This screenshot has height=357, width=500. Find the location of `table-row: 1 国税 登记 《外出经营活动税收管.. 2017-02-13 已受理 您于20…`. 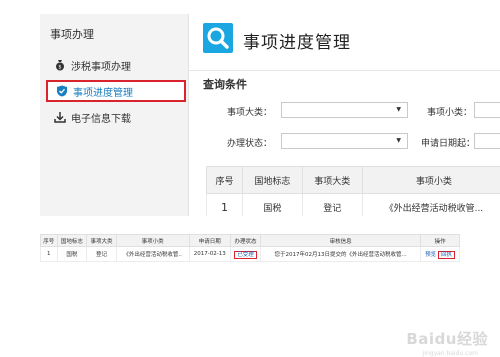

table-row: 1 国税 登记 《外出经营活动税收管.. 2017-02-13 已受理 您于20… is located at coordinates (250, 254).